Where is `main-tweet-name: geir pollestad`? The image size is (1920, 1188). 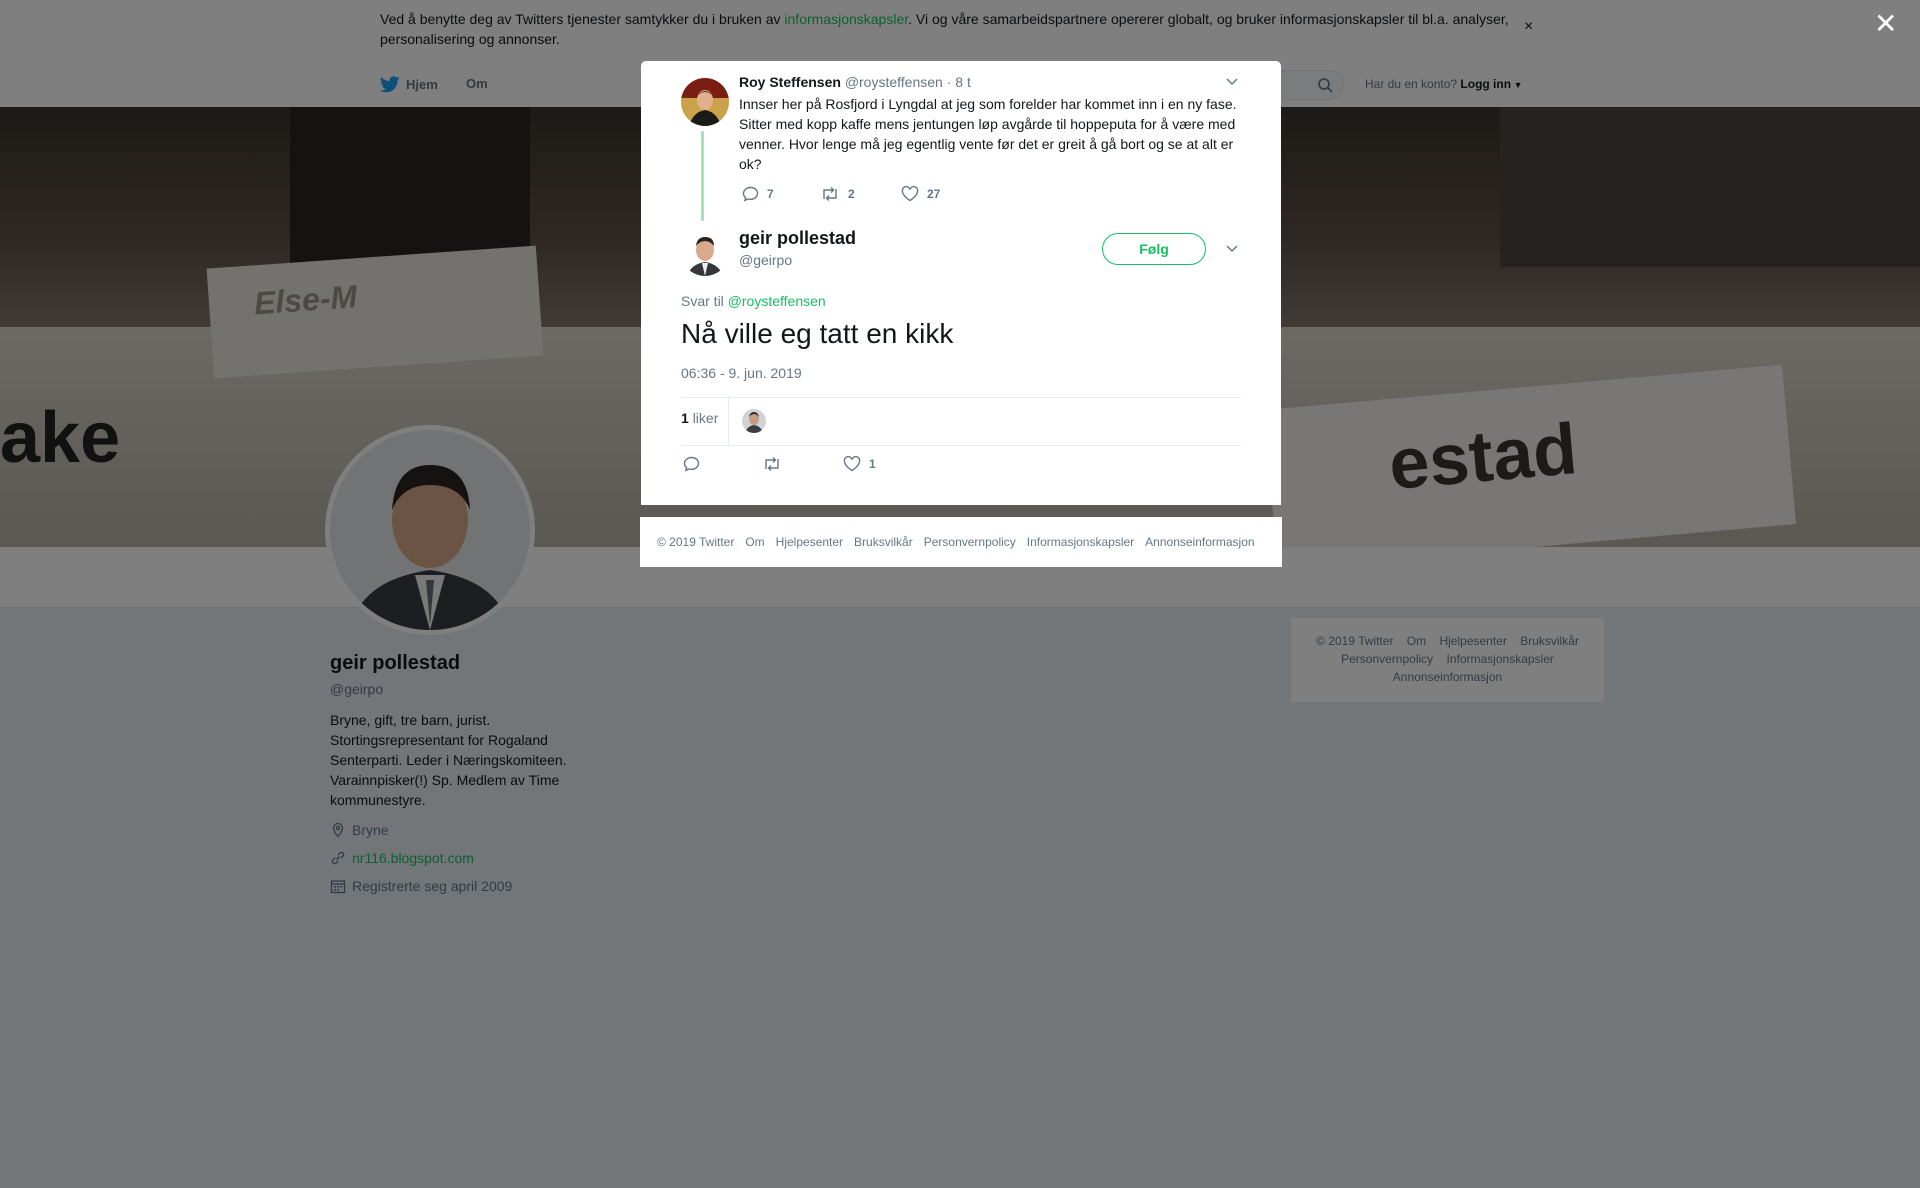 main-tweet-name: geir pollestad is located at coordinates (797, 238).